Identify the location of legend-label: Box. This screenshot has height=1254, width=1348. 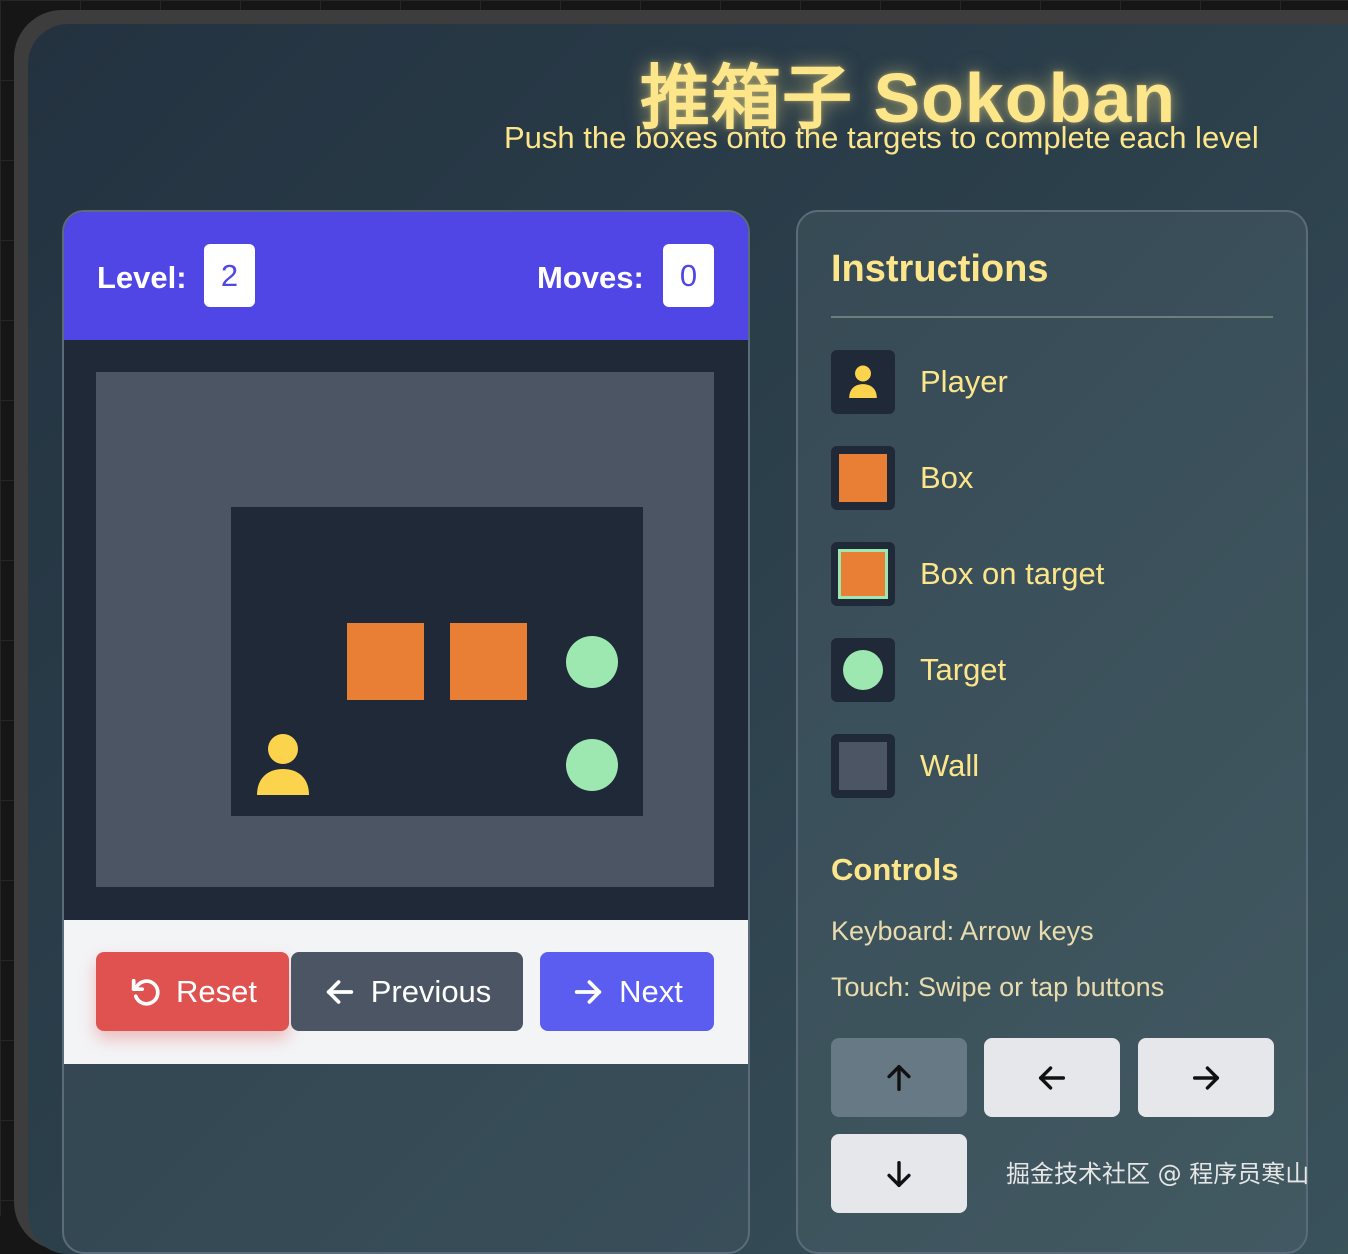
(947, 477).